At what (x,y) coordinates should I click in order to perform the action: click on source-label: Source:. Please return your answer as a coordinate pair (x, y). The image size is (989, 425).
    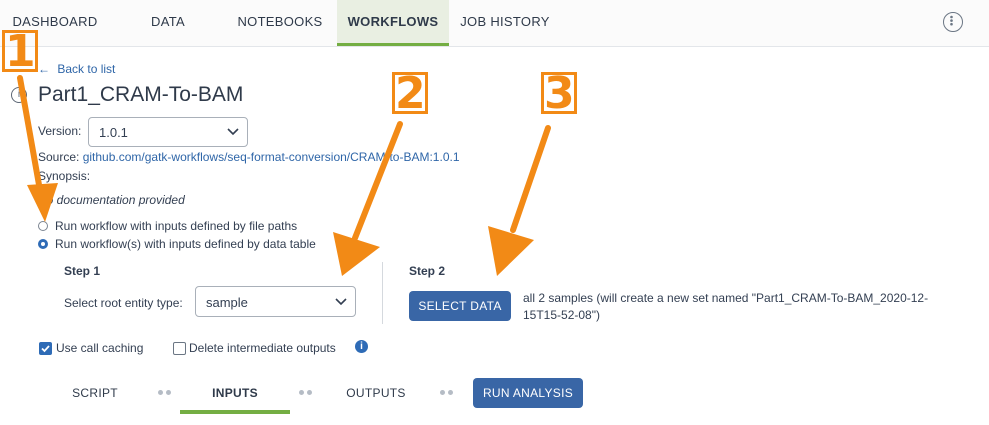
    Looking at the image, I should click on (59, 157).